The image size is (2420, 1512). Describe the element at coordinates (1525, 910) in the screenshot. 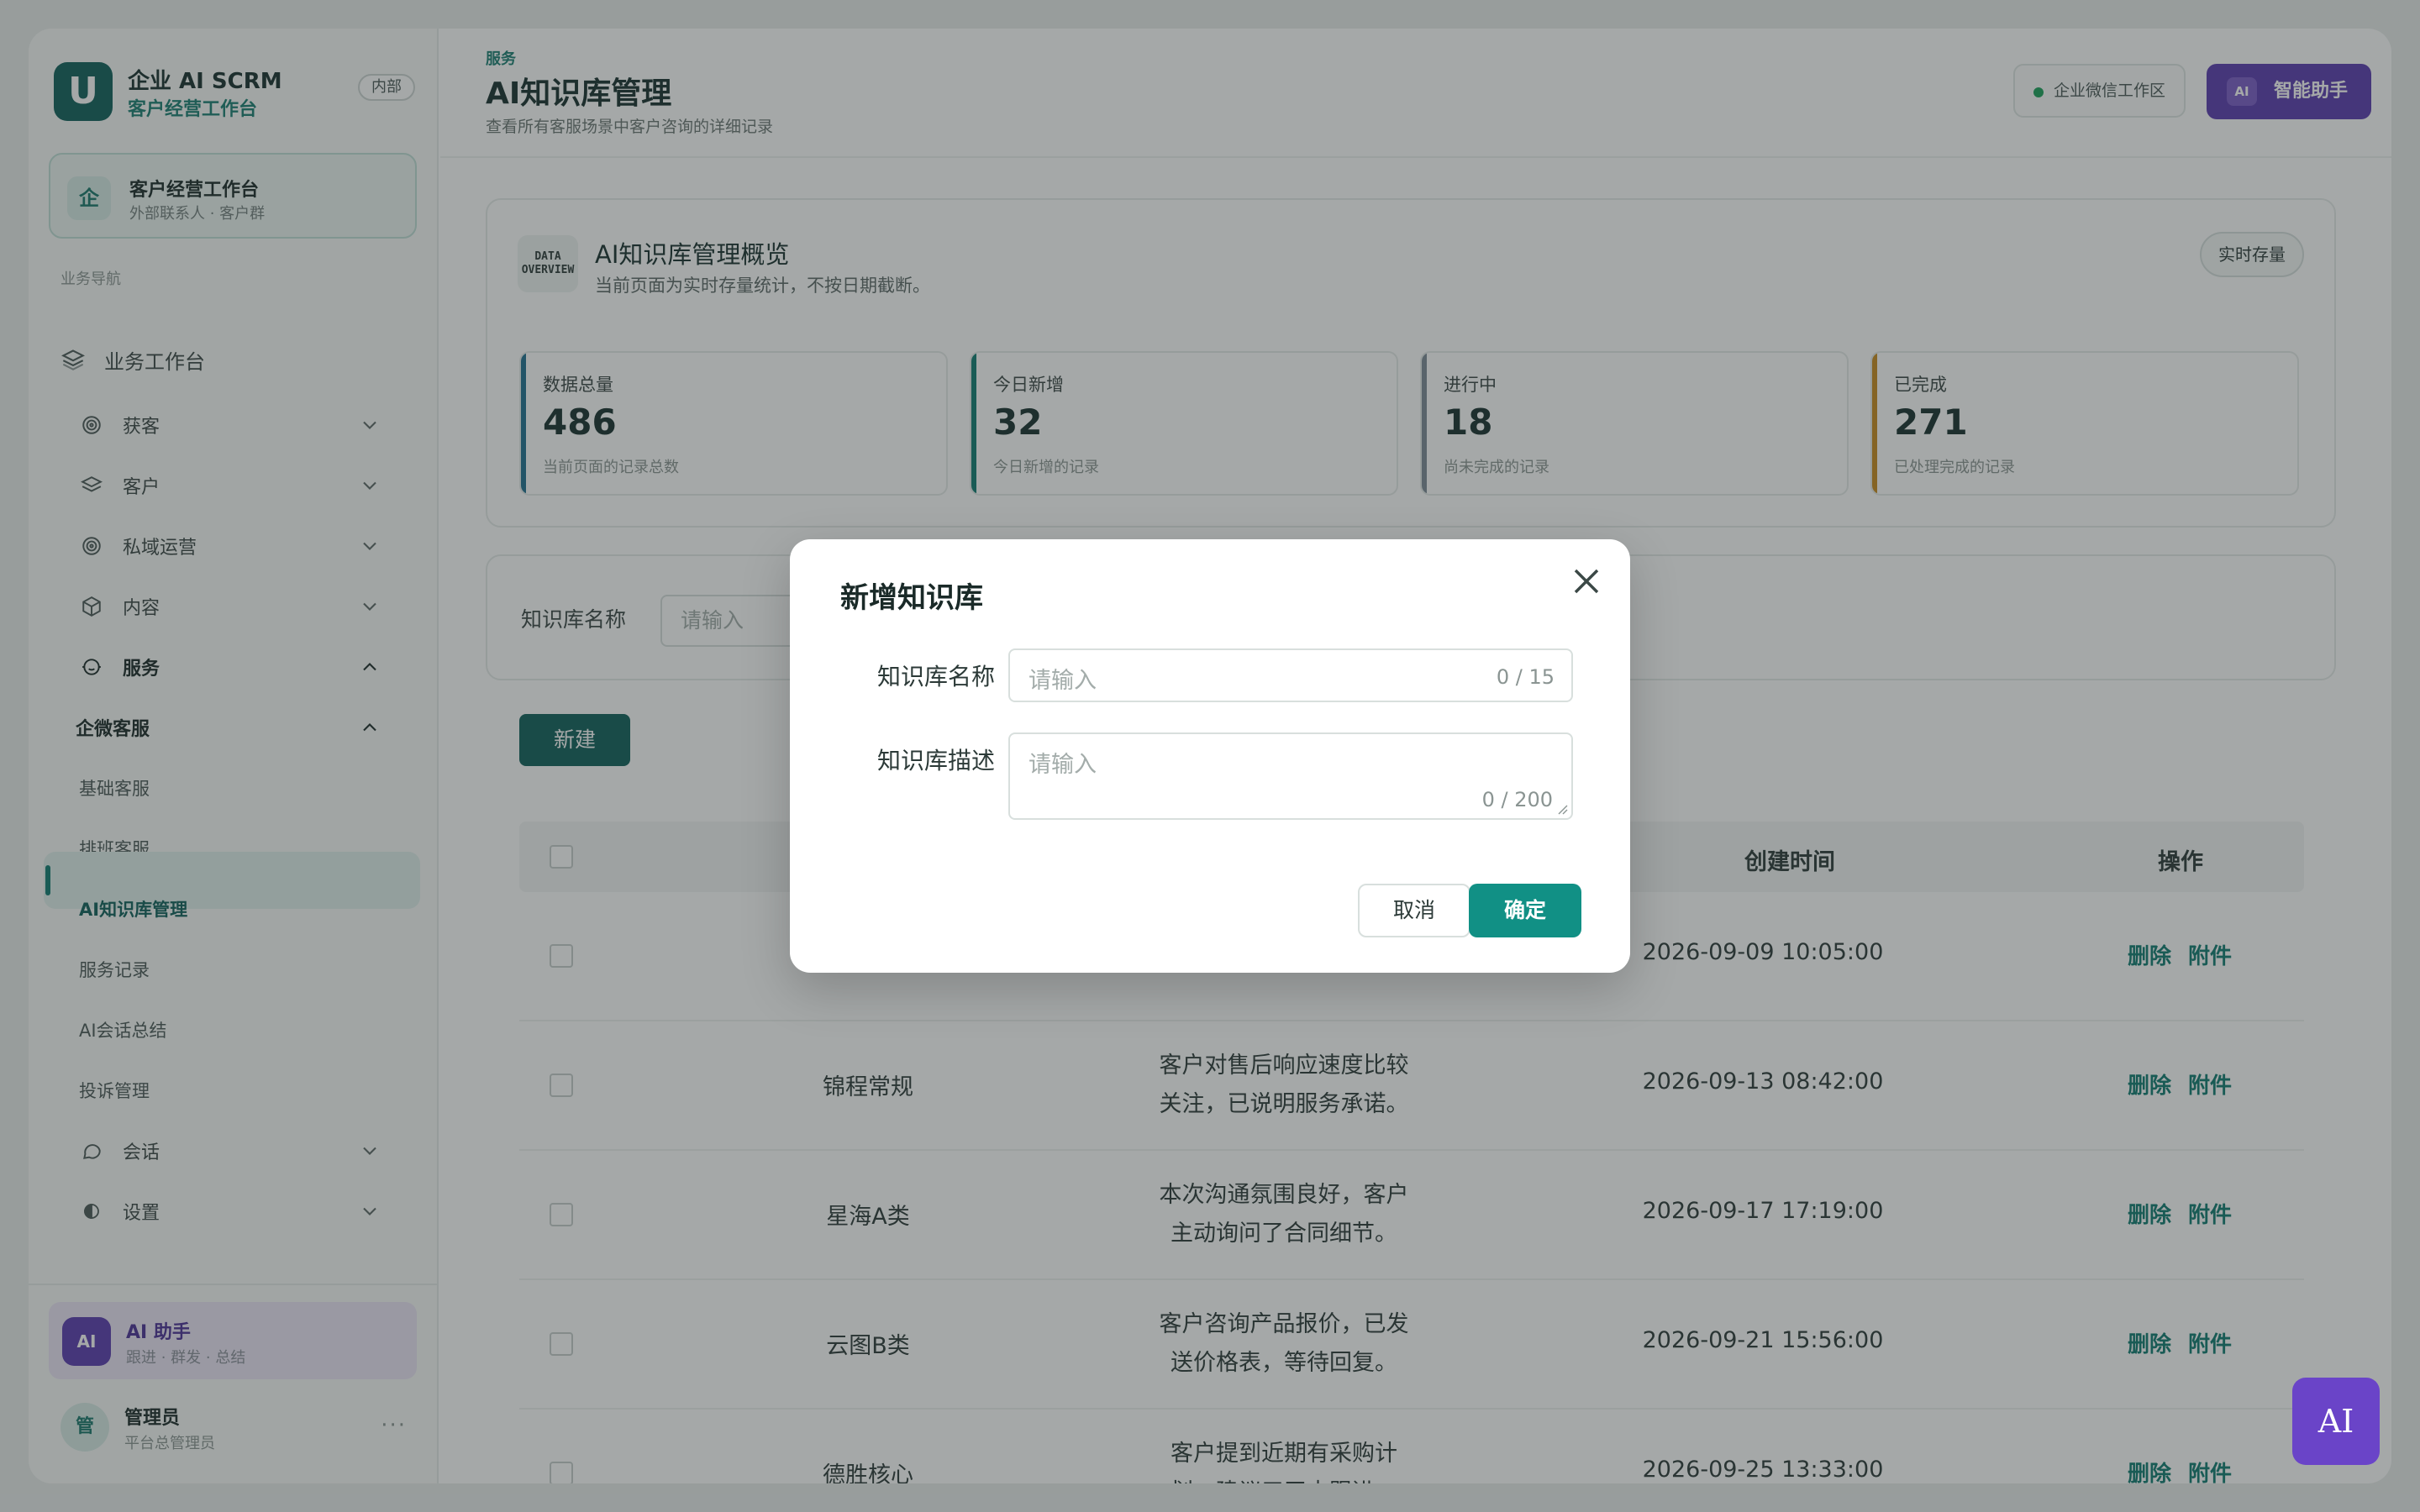

I see `confirm-button: 确定` at that location.